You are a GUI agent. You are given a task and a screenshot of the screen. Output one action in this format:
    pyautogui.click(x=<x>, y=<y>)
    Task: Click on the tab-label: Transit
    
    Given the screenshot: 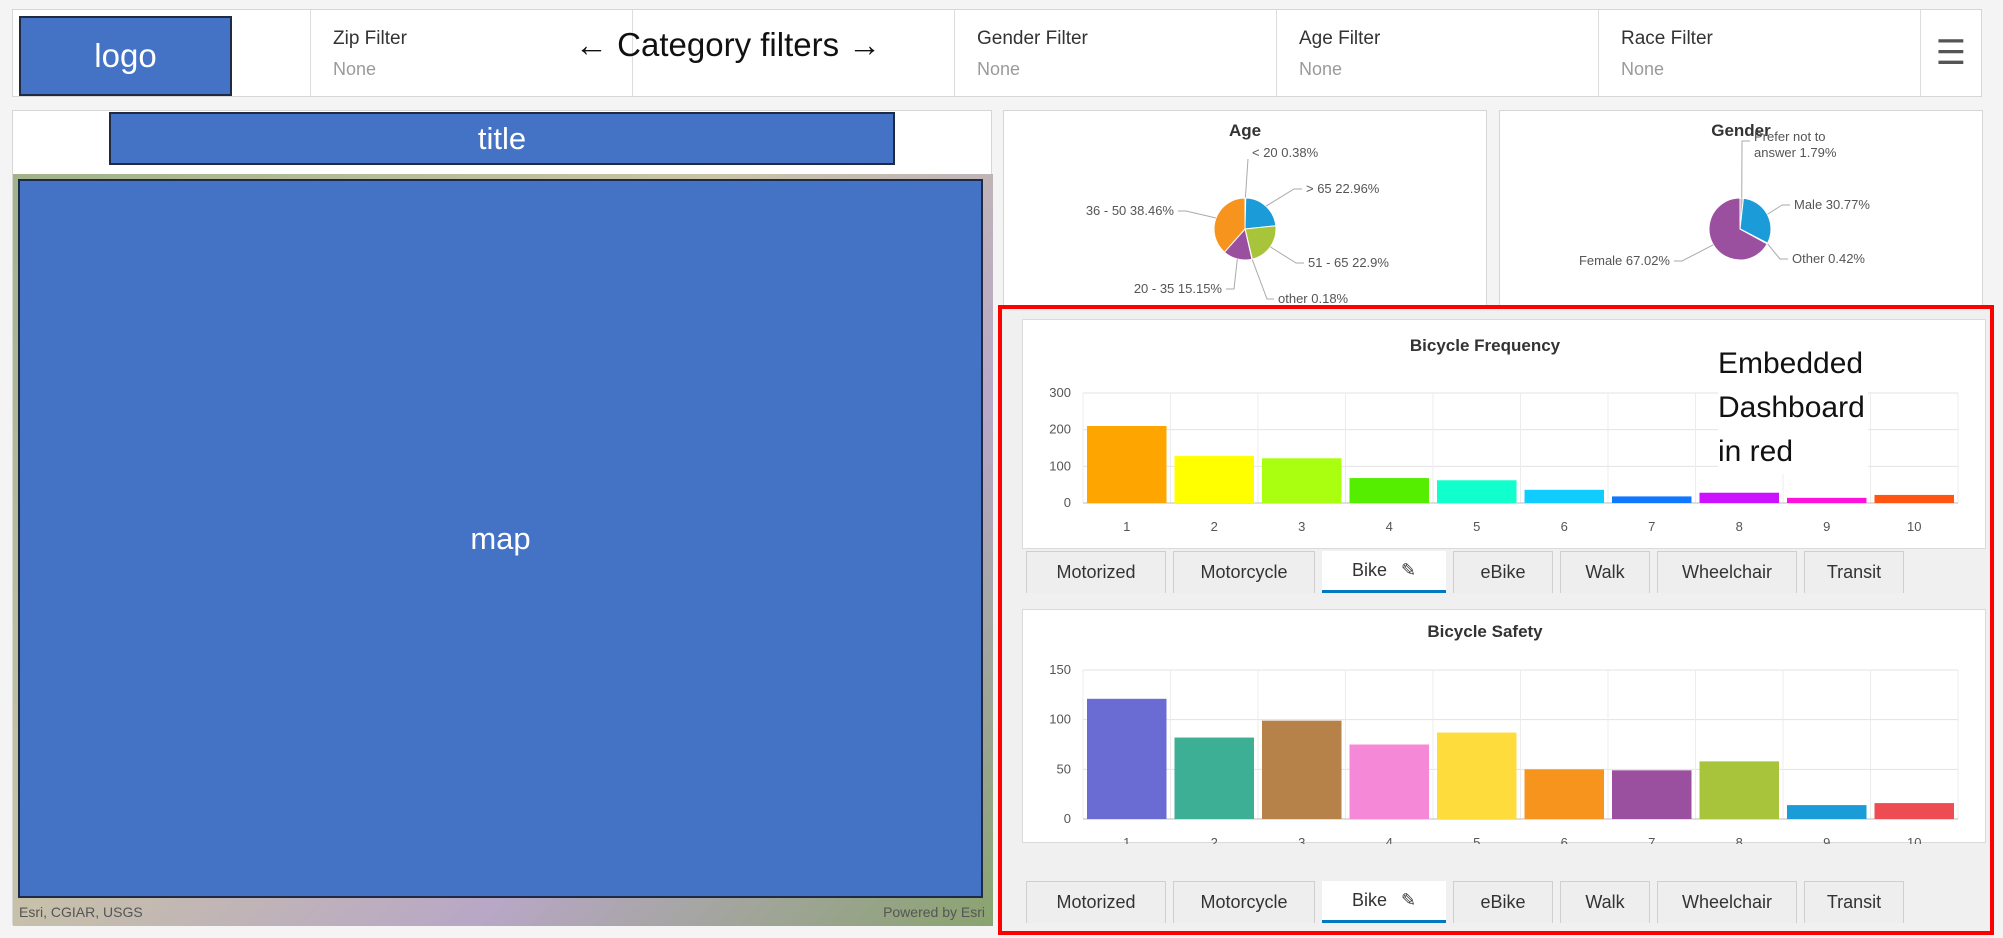 What is the action you would take?
    pyautogui.click(x=1854, y=572)
    